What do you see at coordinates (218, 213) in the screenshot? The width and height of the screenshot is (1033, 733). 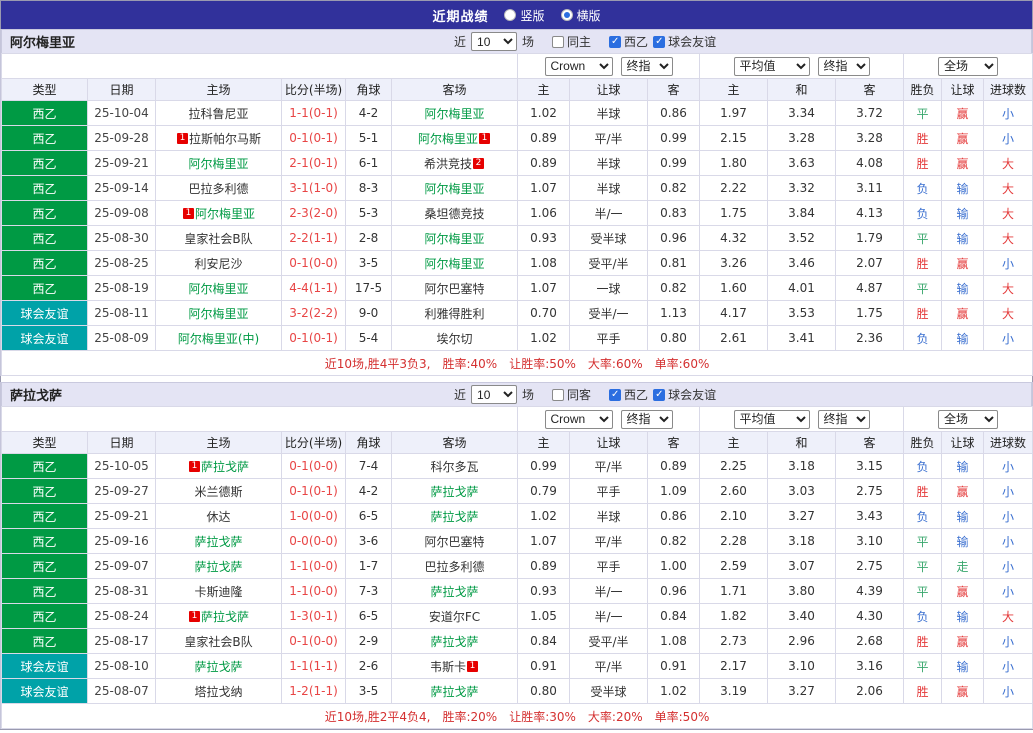 I see `home-team: 1 阿尔梅里亚` at bounding box center [218, 213].